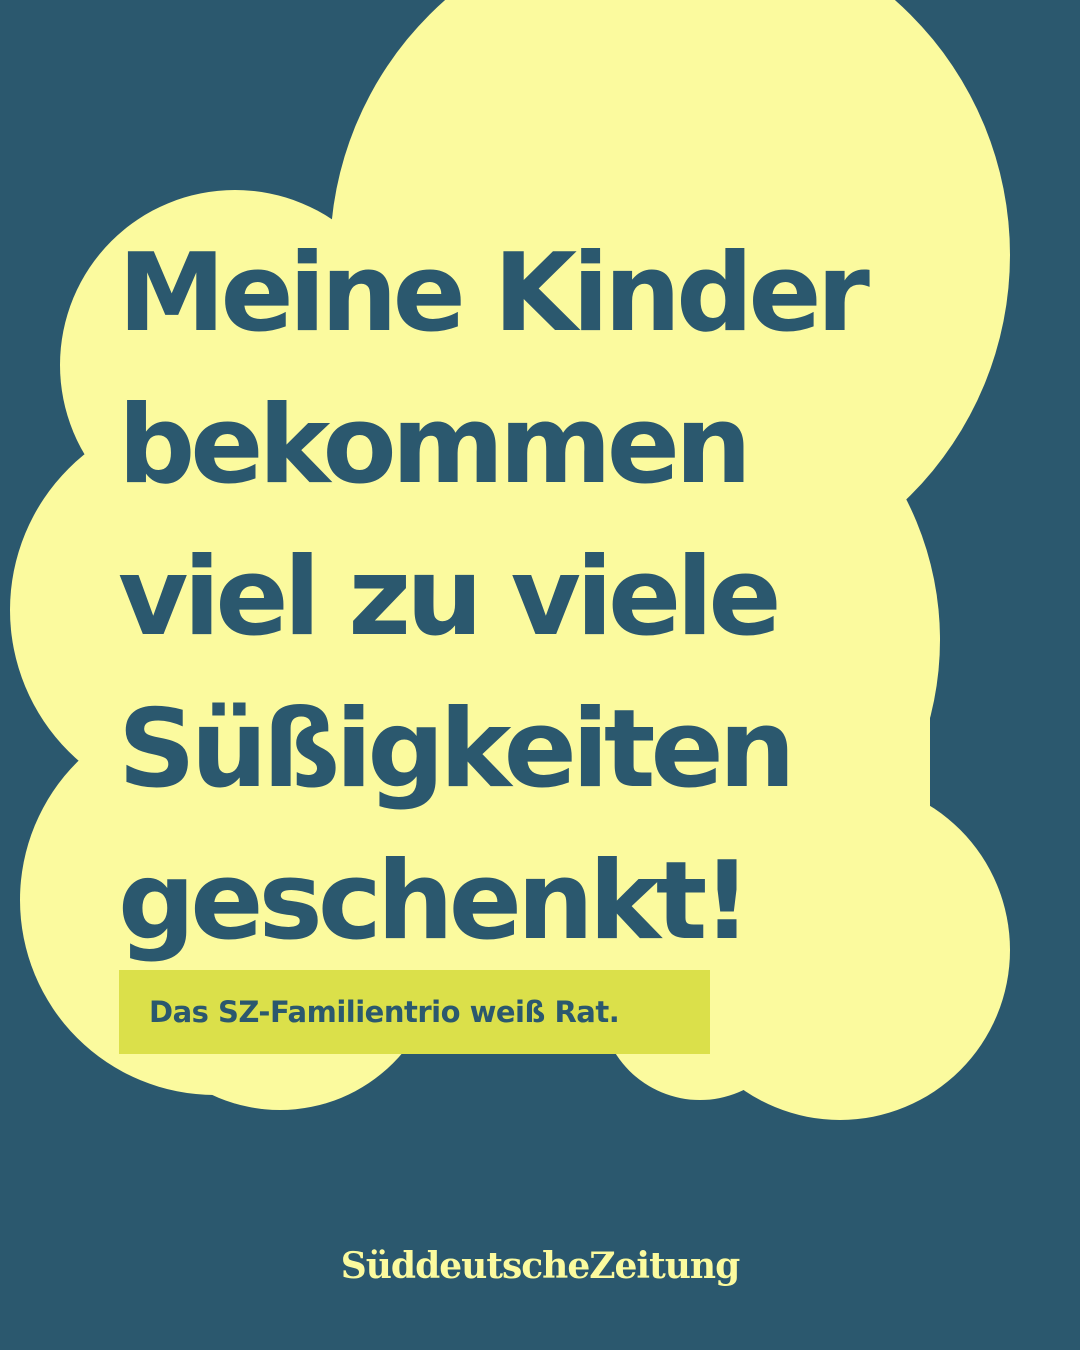 This screenshot has width=1080, height=1350. What do you see at coordinates (450, 597) in the screenshot?
I see `headline-line: viel zu viele` at bounding box center [450, 597].